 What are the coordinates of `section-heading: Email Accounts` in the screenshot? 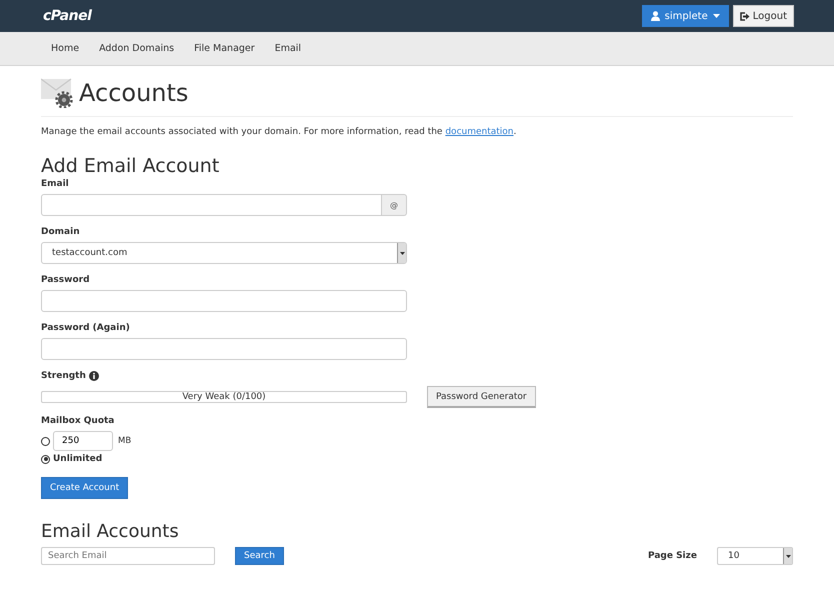 It's located at (110, 532).